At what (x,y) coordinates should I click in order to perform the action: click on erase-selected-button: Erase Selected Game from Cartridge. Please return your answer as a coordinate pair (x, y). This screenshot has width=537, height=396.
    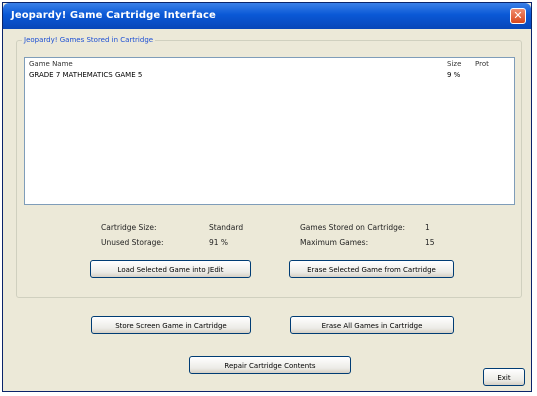
    Looking at the image, I should click on (371, 269).